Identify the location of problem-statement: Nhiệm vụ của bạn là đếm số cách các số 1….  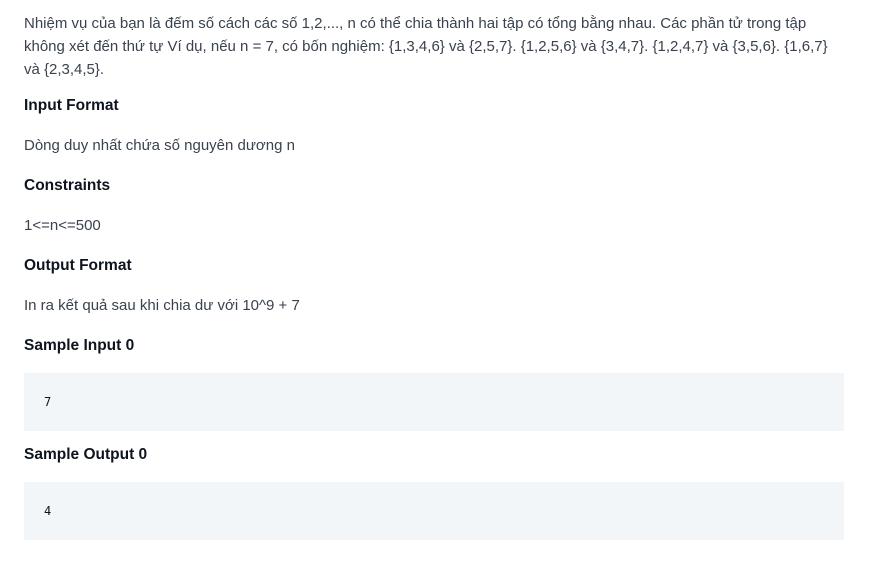
(426, 46).